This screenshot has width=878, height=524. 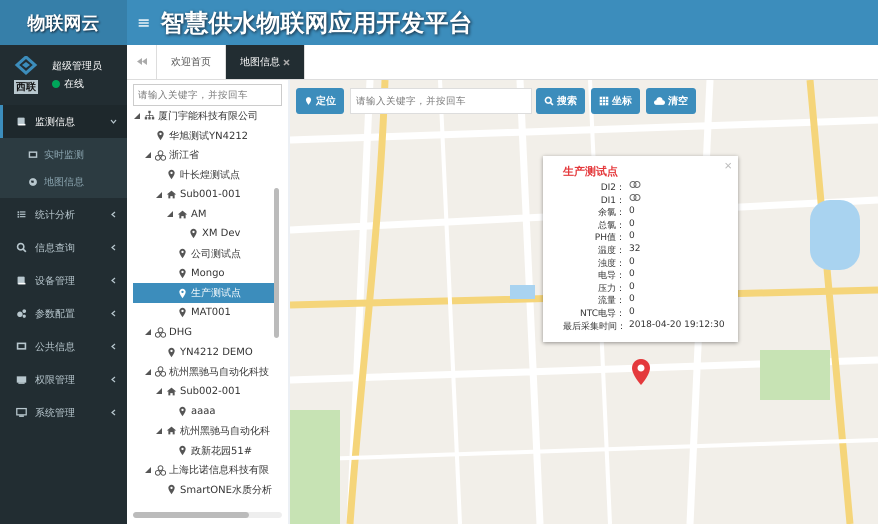 I want to click on tree-item: Mongo, so click(x=203, y=274).